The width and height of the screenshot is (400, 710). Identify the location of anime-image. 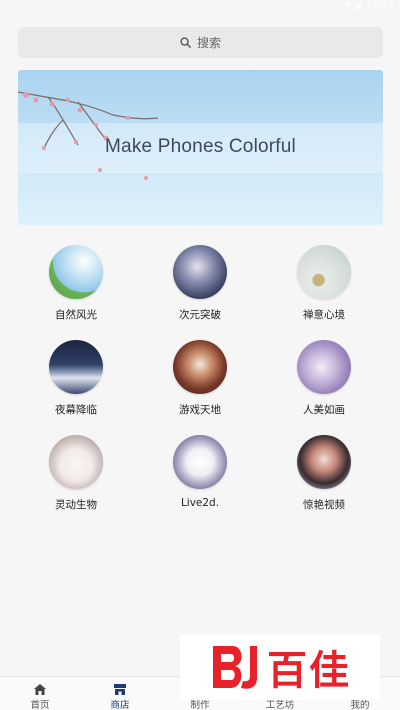
(200, 272).